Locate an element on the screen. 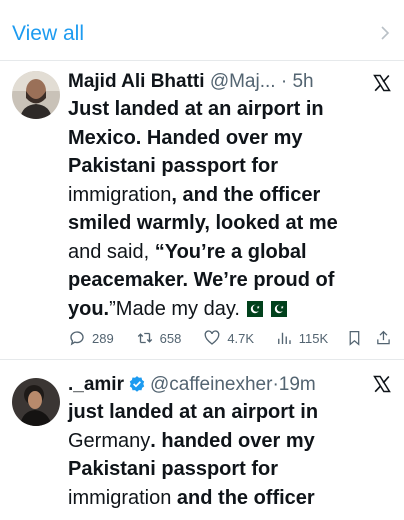 This screenshot has height=520, width=404. repost-button: 658 is located at coordinates (170, 338).